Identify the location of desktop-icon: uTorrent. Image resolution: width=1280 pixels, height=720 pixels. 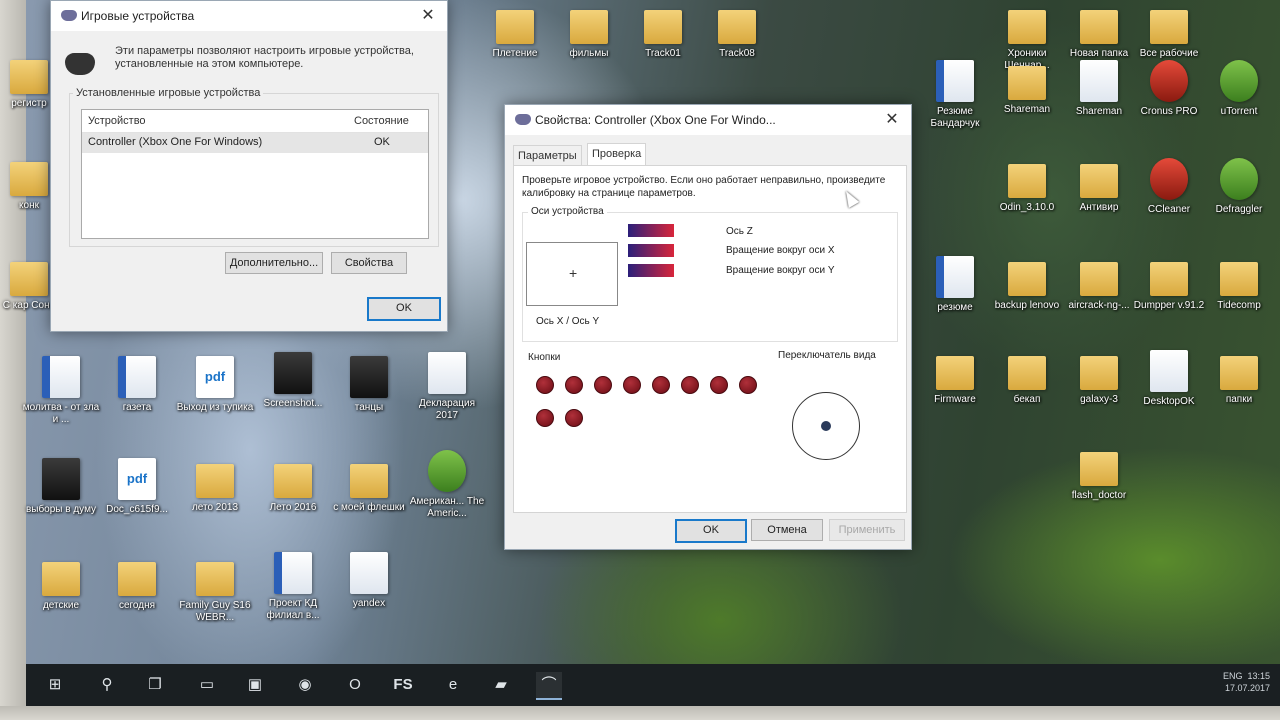
(1239, 89).